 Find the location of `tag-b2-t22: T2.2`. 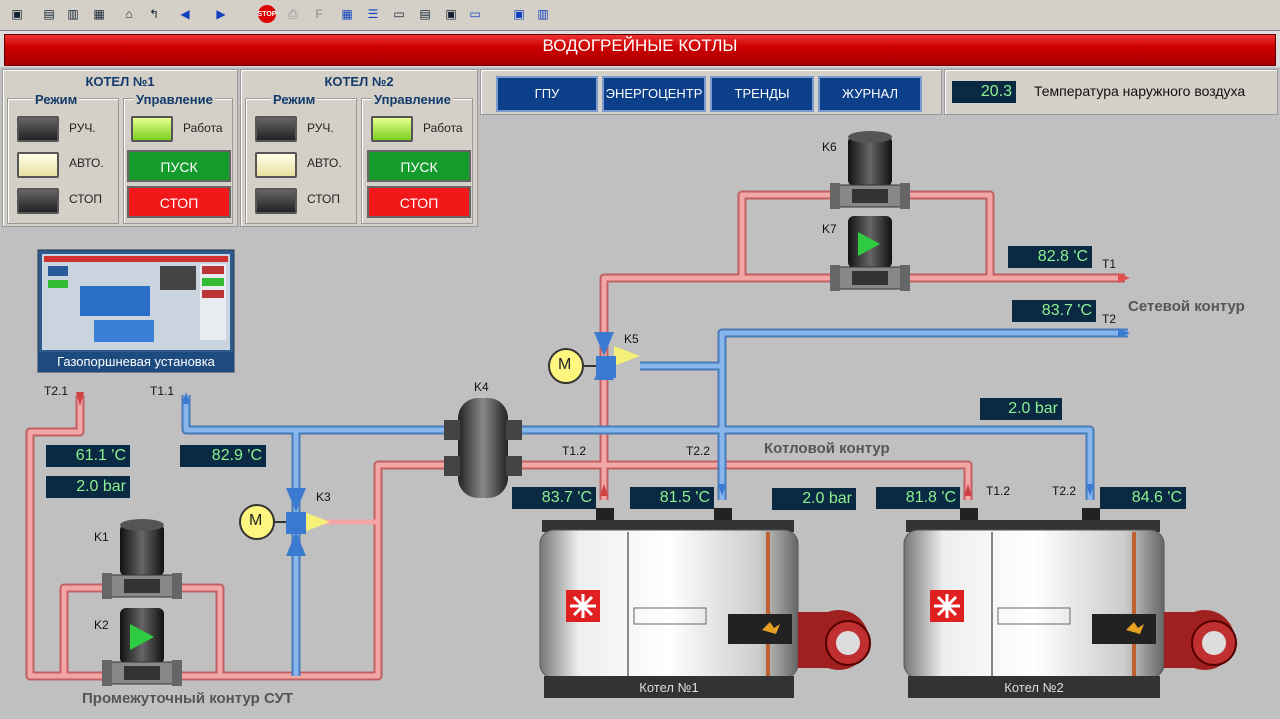

tag-b2-t22: T2.2 is located at coordinates (1064, 491).